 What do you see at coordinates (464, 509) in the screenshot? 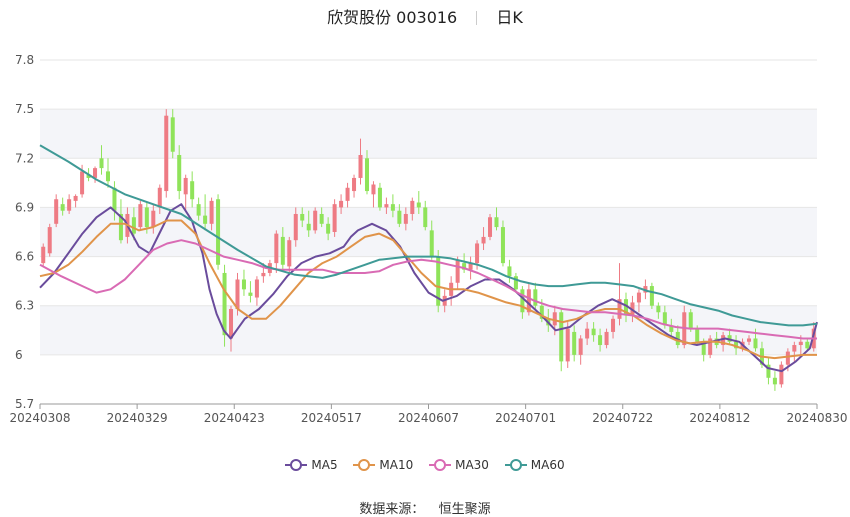
I see `source-value: 恒生聚源` at bounding box center [464, 509].